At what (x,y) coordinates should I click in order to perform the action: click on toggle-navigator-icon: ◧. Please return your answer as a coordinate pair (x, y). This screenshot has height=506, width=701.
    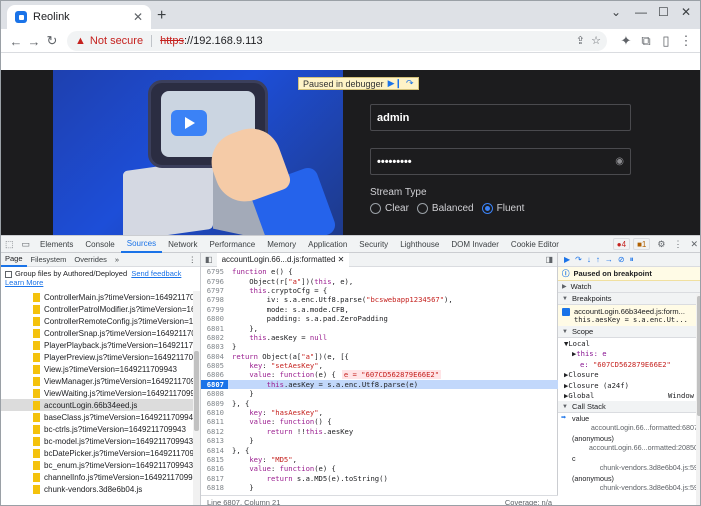
    Looking at the image, I should click on (209, 259).